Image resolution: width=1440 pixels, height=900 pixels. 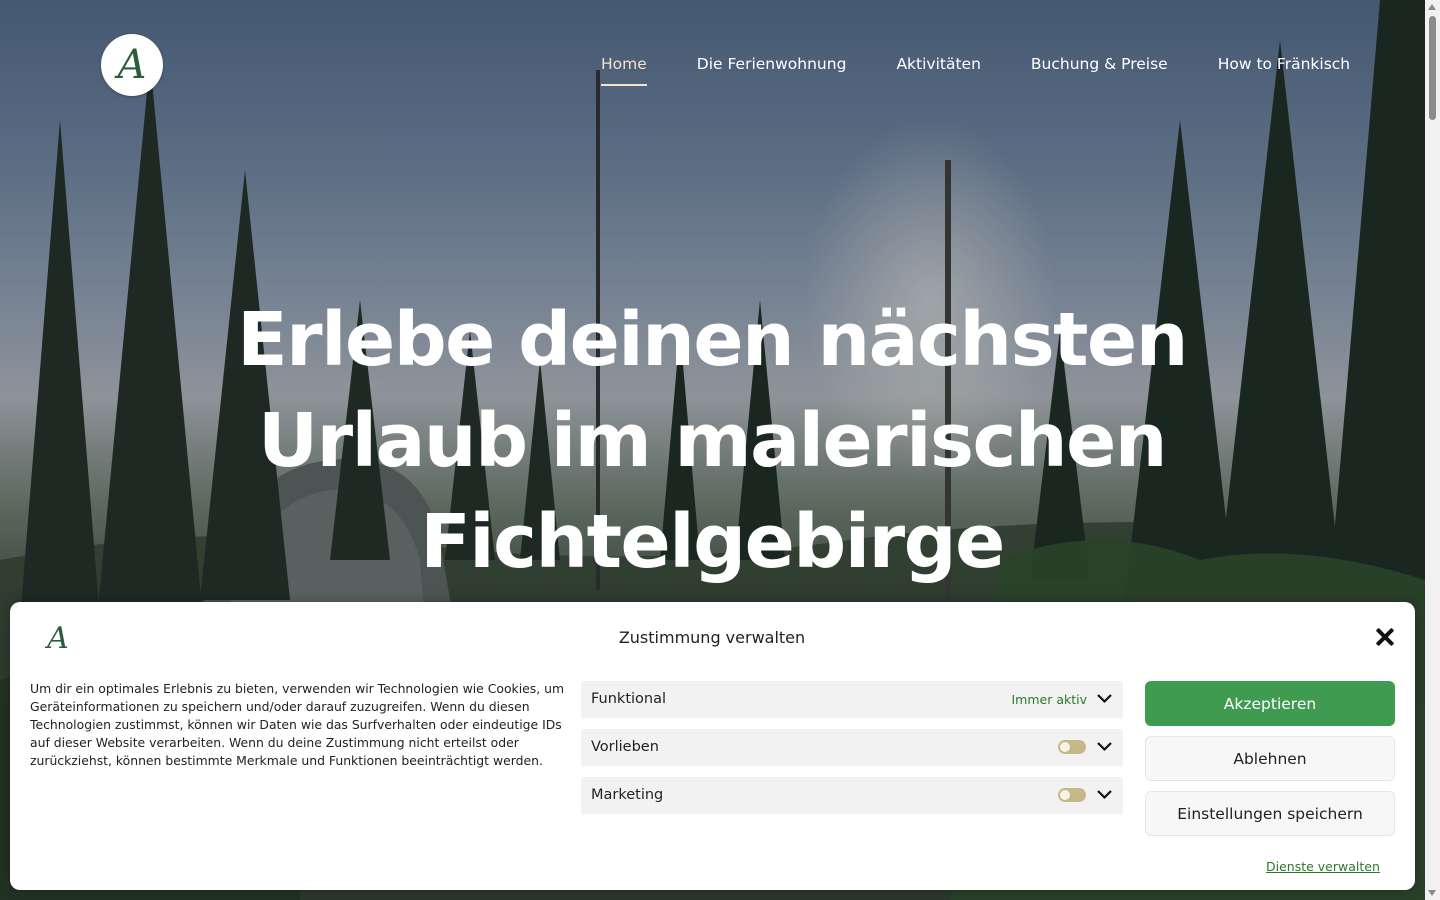 I want to click on category-label: Vorlieben, so click(x=625, y=747).